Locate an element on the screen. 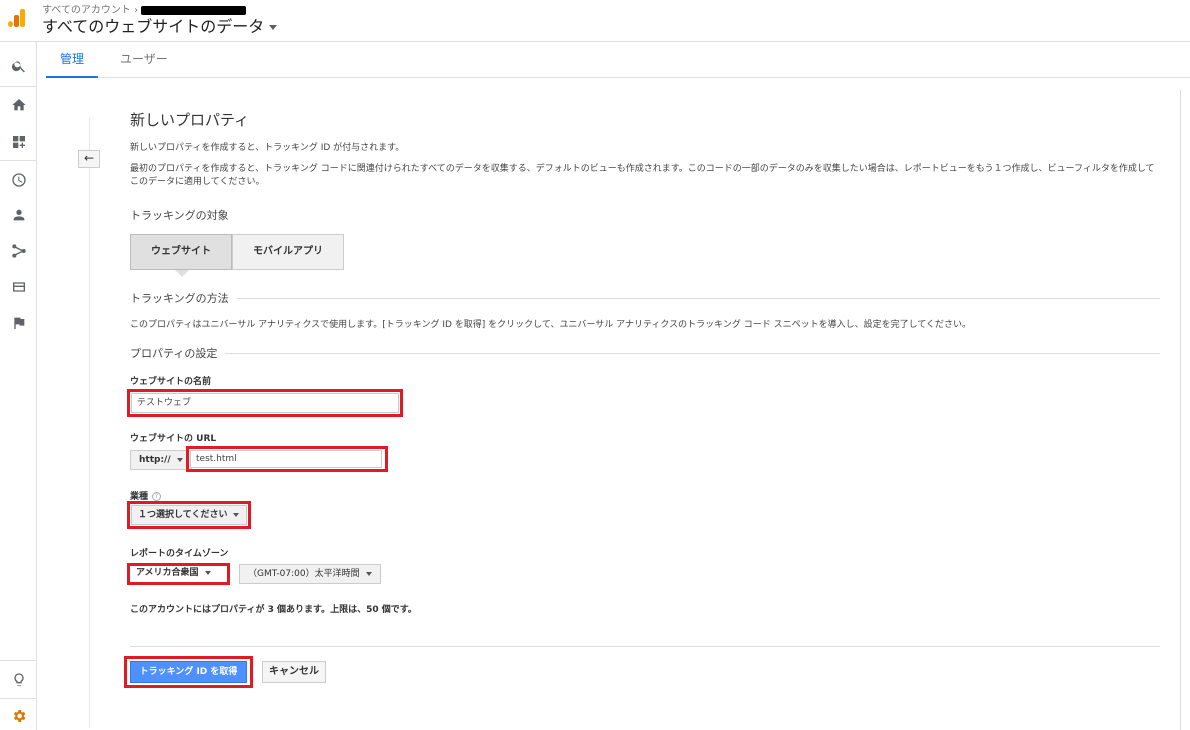 This screenshot has width=1190, height=730. step-divider is located at coordinates (89, 423).